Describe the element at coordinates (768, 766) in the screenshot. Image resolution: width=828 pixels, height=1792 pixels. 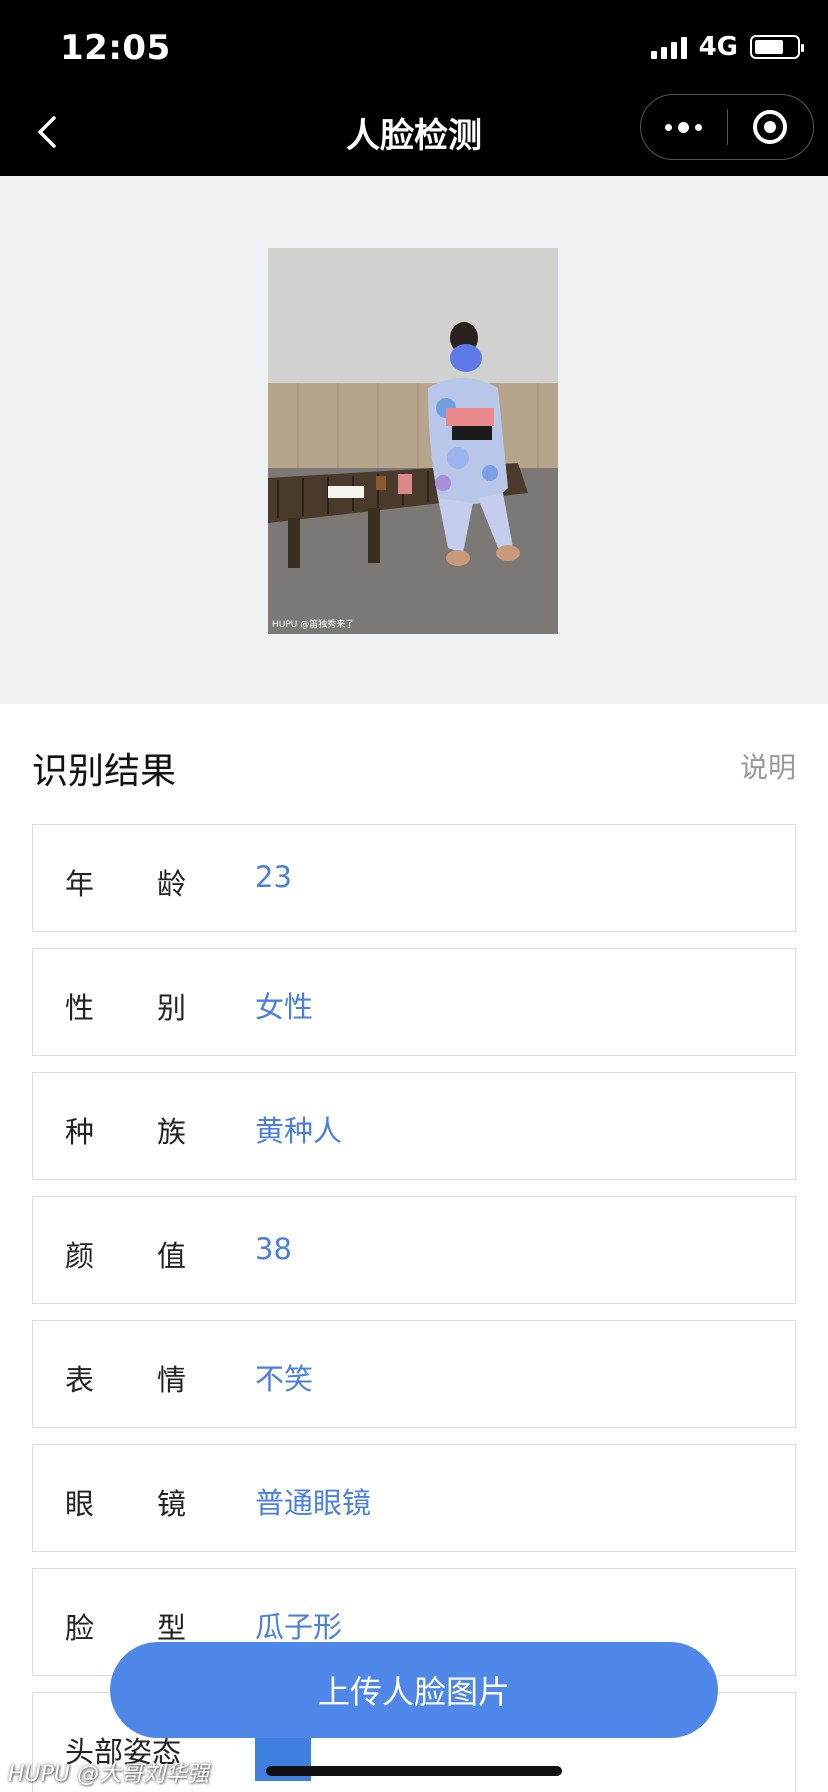
I see `help-link: 说明` at that location.